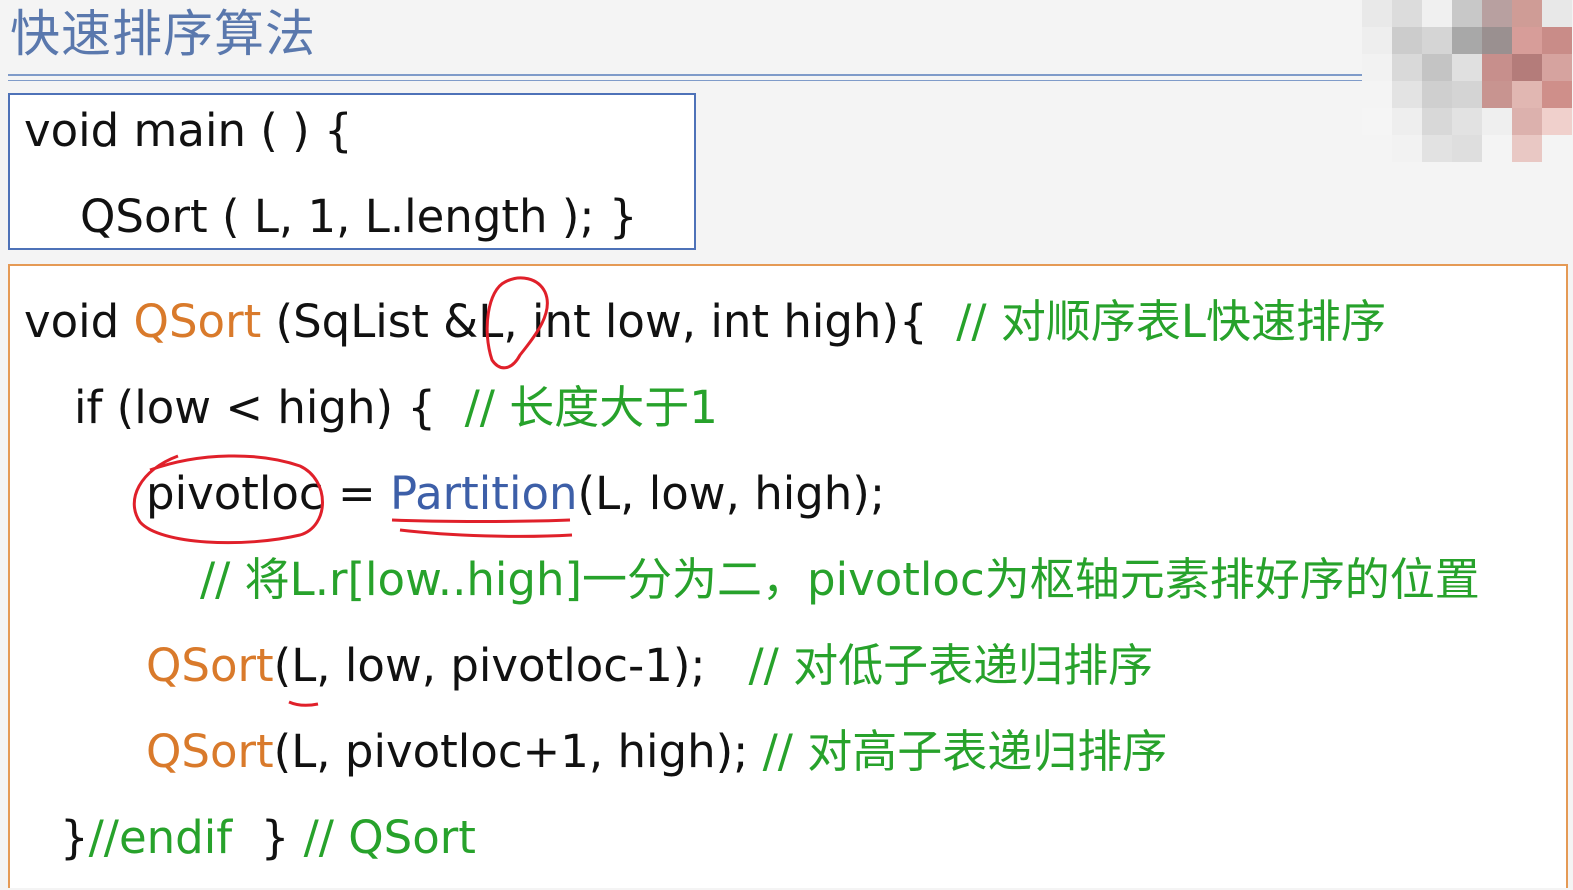 This screenshot has width=1573, height=890. Describe the element at coordinates (210, 751) in the screenshot. I see `function-name-qsort-high: QSort` at that location.